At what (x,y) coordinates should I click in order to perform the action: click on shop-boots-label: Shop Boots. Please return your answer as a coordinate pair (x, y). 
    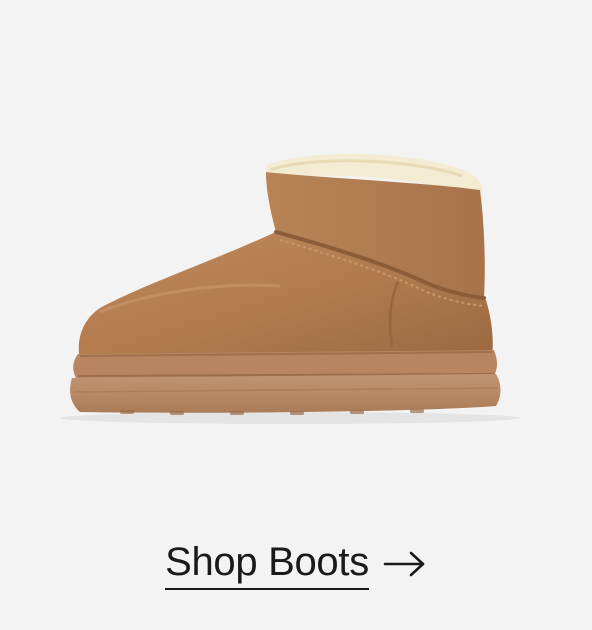
    Looking at the image, I should click on (267, 564).